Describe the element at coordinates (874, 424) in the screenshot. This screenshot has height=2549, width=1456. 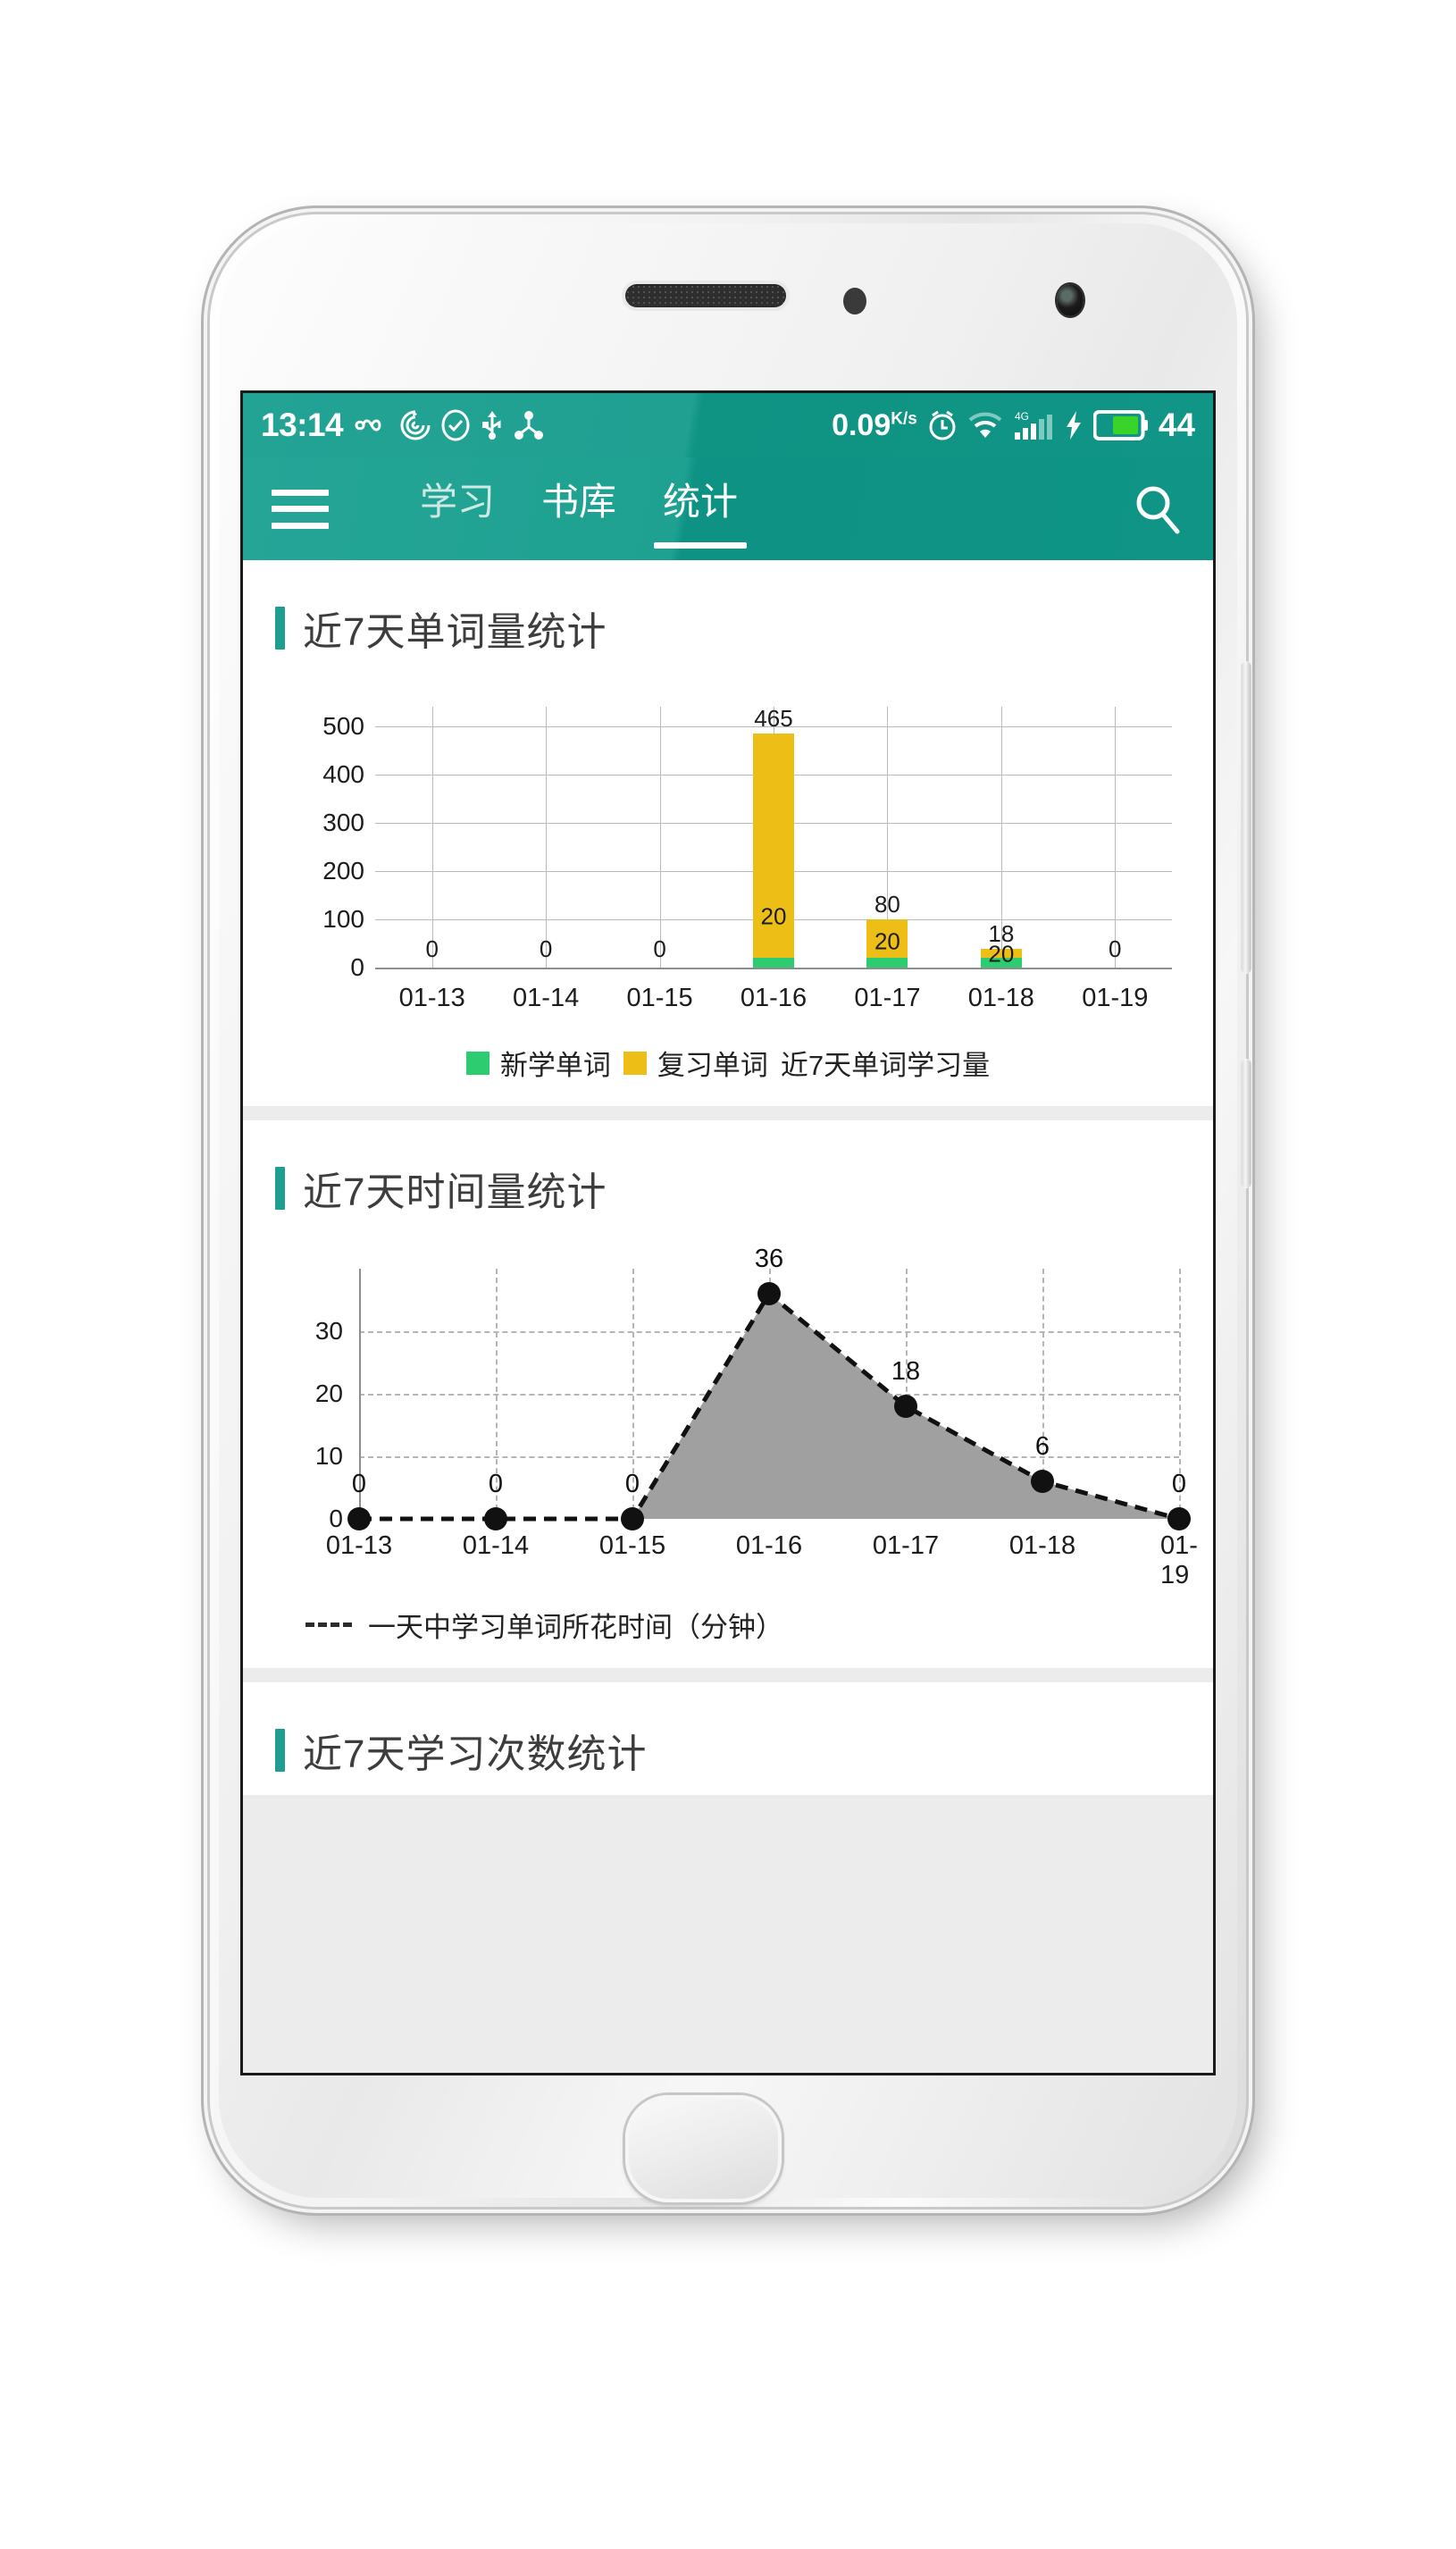
I see `network-speed: 0.09K/s` at that location.